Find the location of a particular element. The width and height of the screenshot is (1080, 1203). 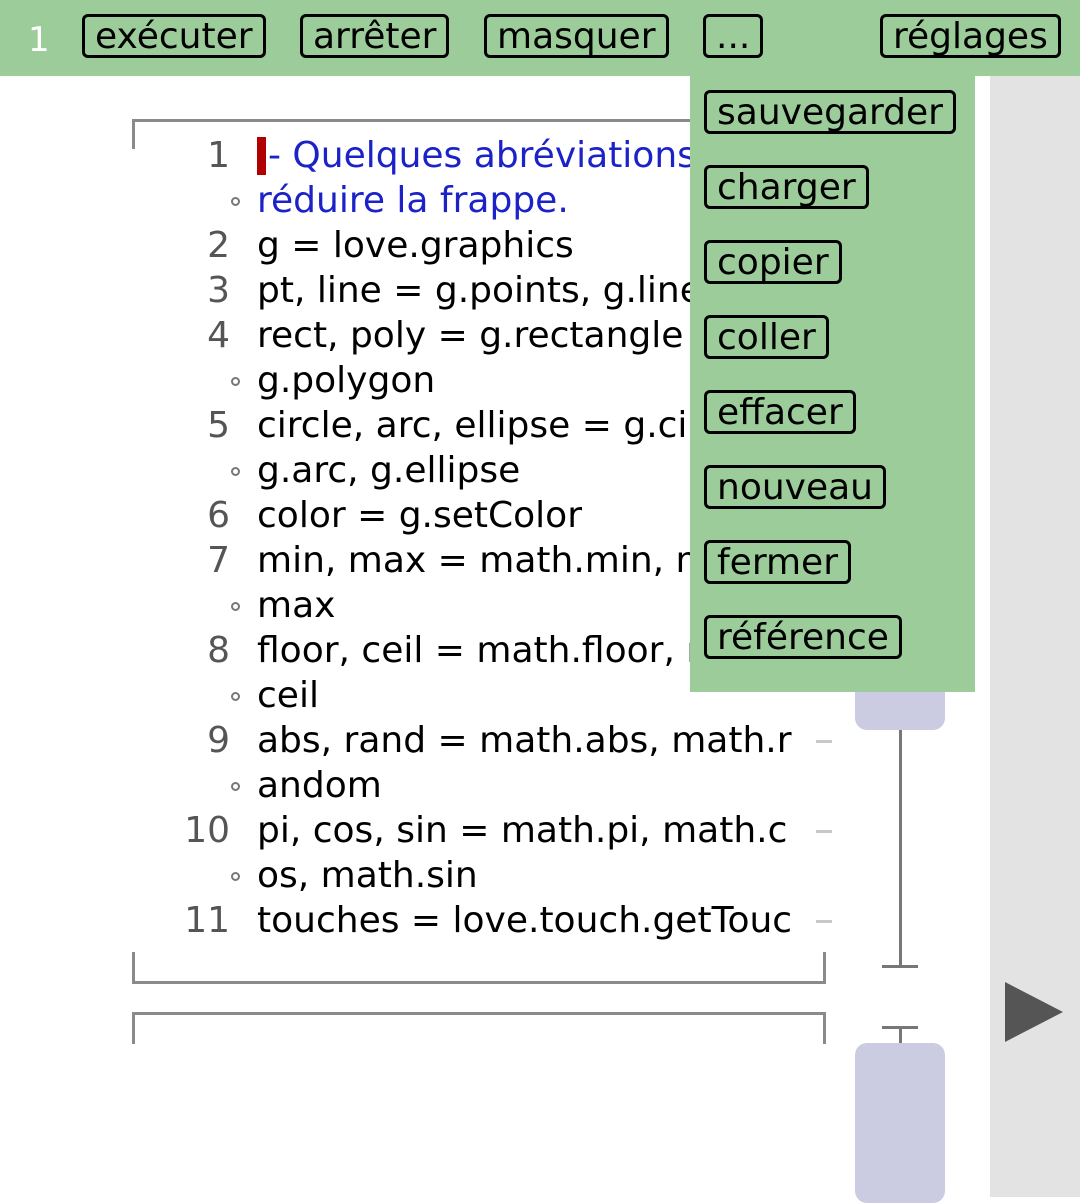

code-line: g.arc, g.ellipse is located at coordinates (389, 470).